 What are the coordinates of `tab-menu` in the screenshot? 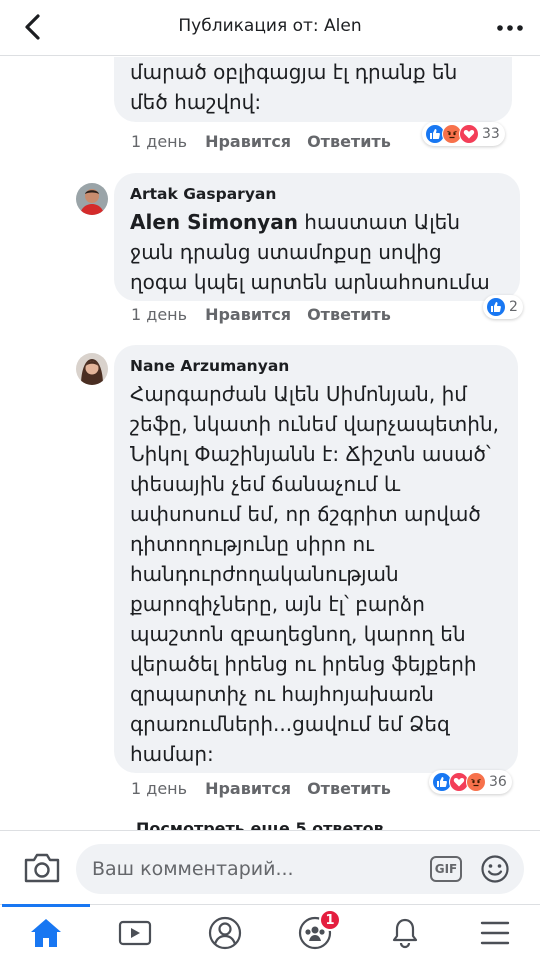 It's located at (495, 933).